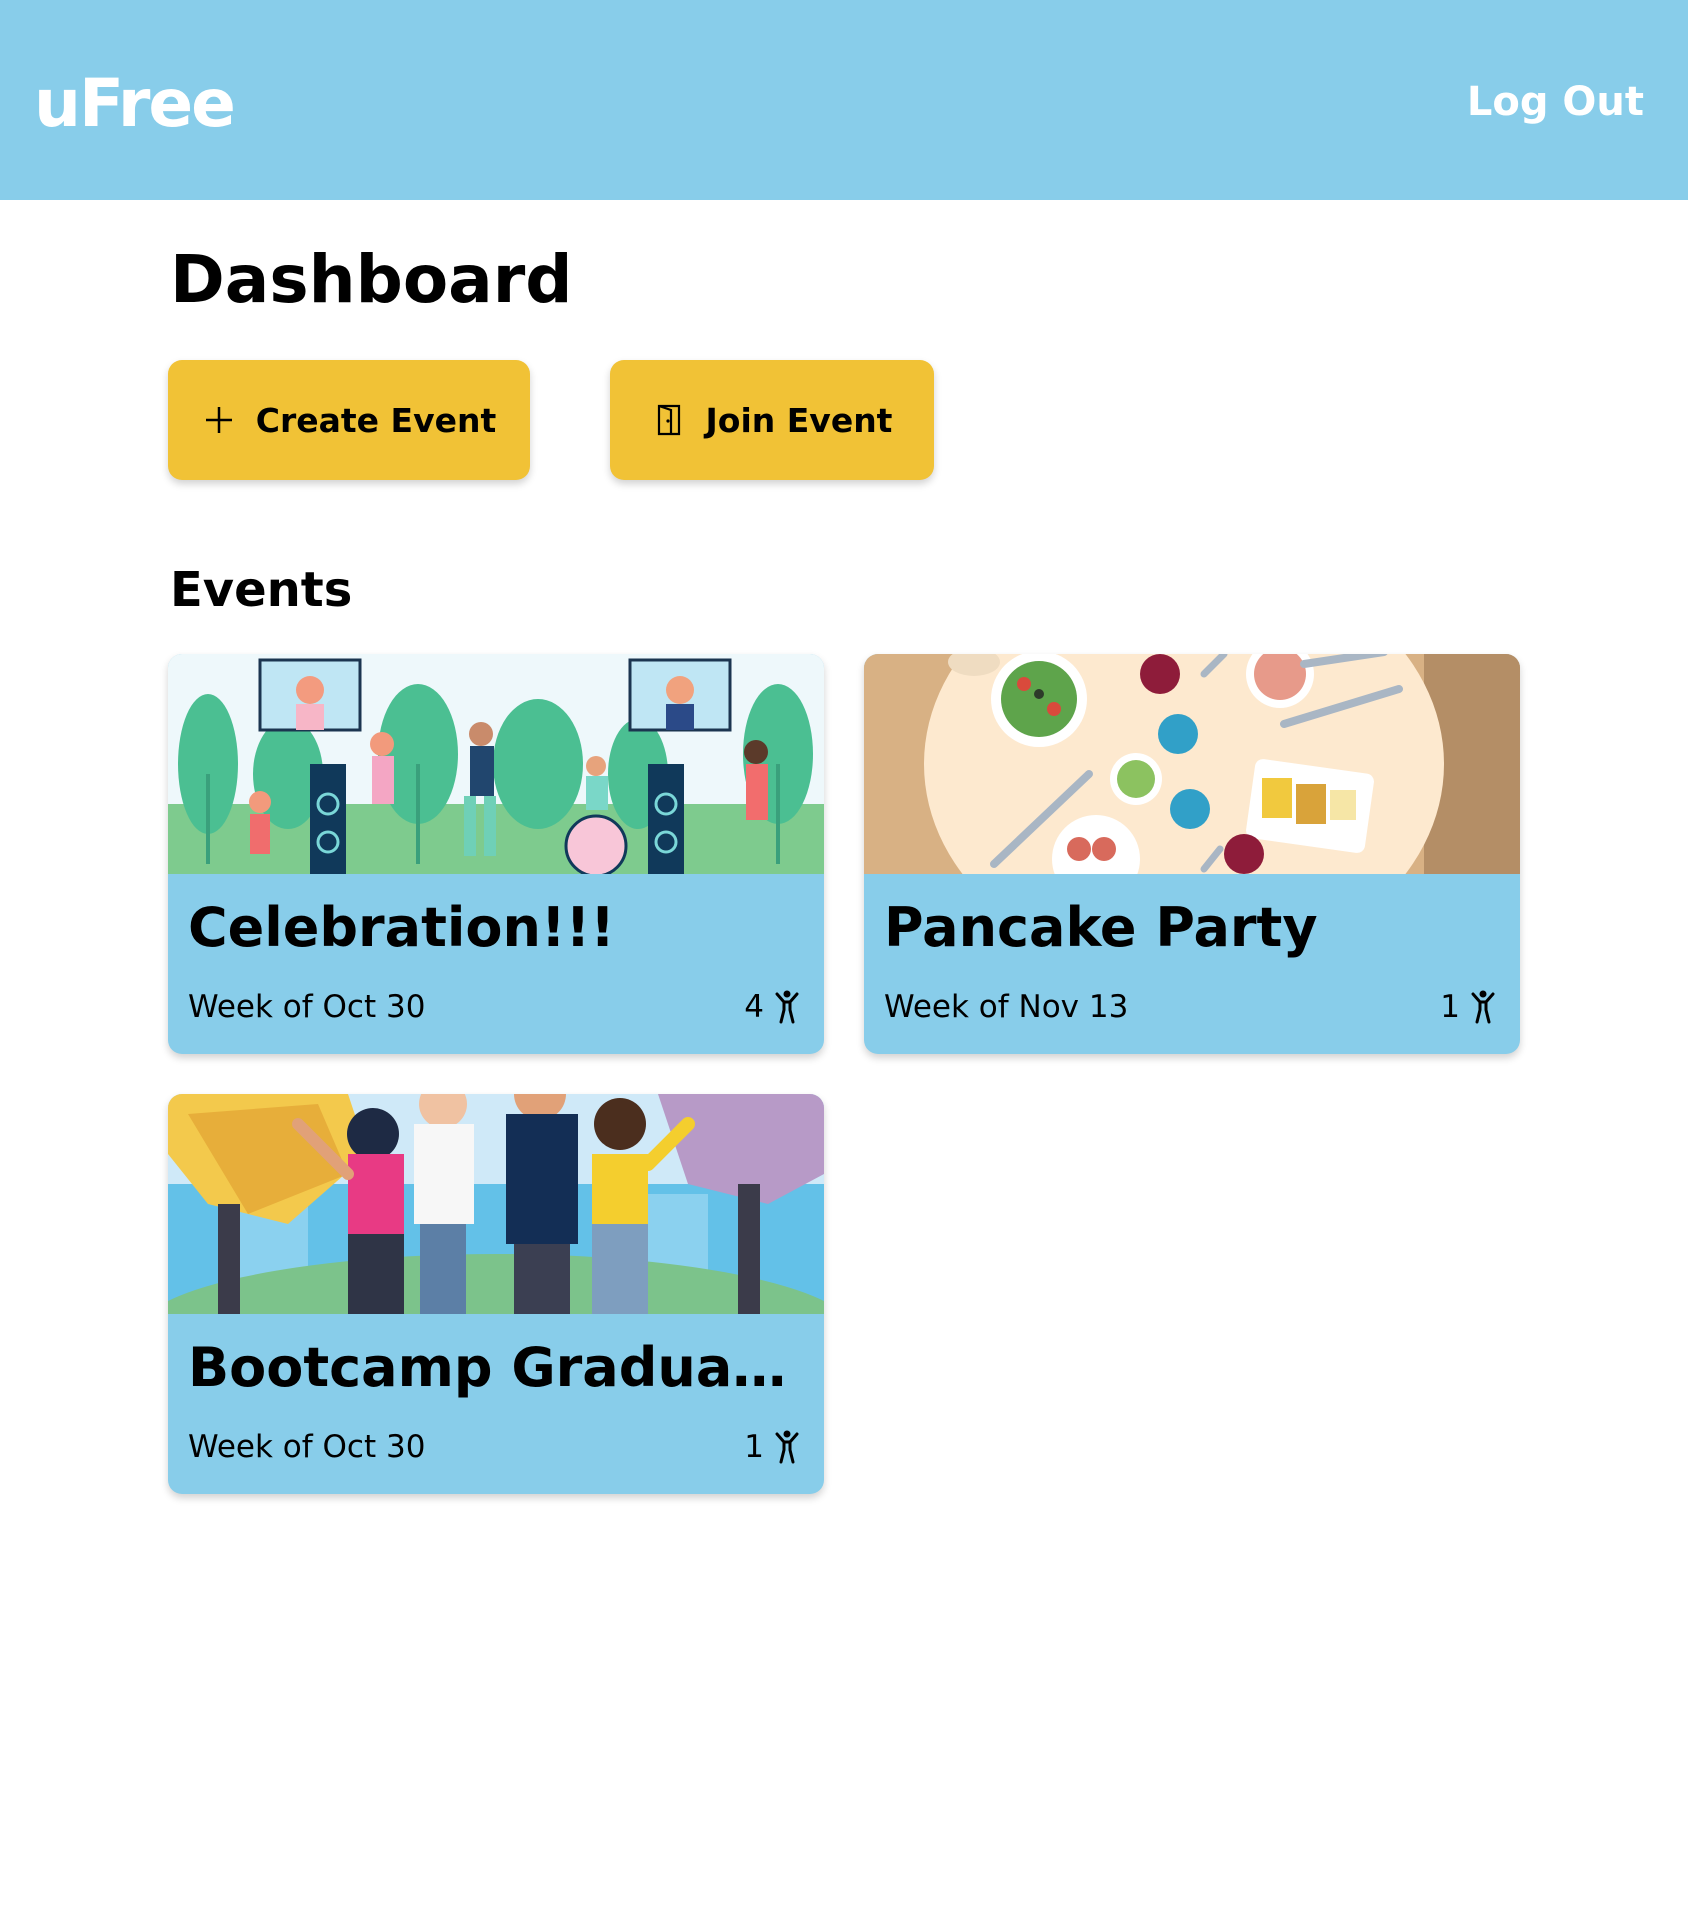  I want to click on event-title: Pancake Party, so click(1101, 927).